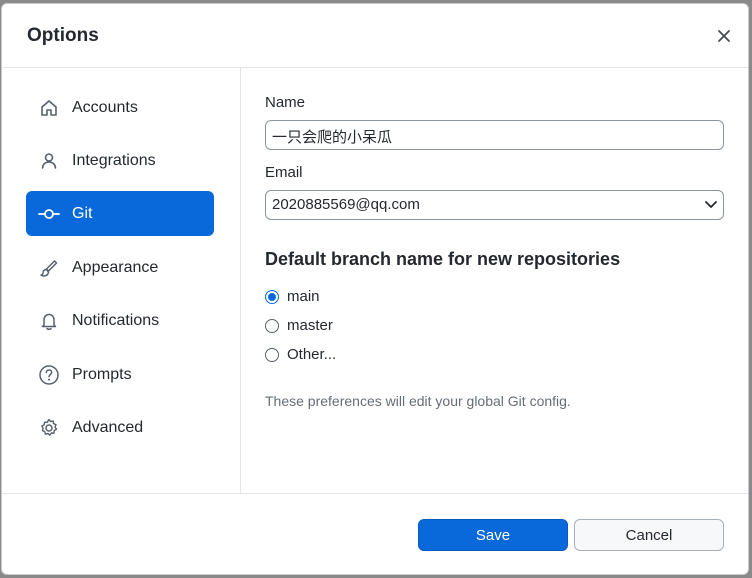  I want to click on cancel-button: Cancel, so click(649, 535).